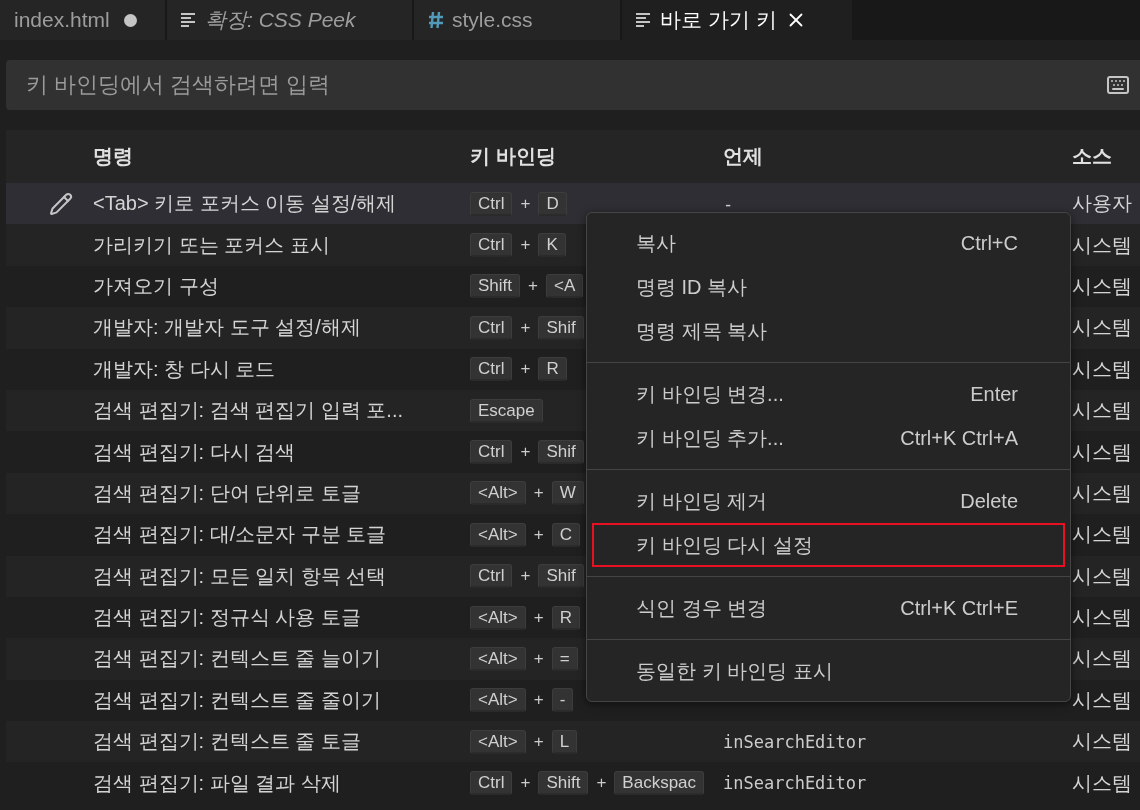 The image size is (1140, 810). Describe the element at coordinates (596, 156) in the screenshot. I see `column-header: 키 바인딩` at that location.